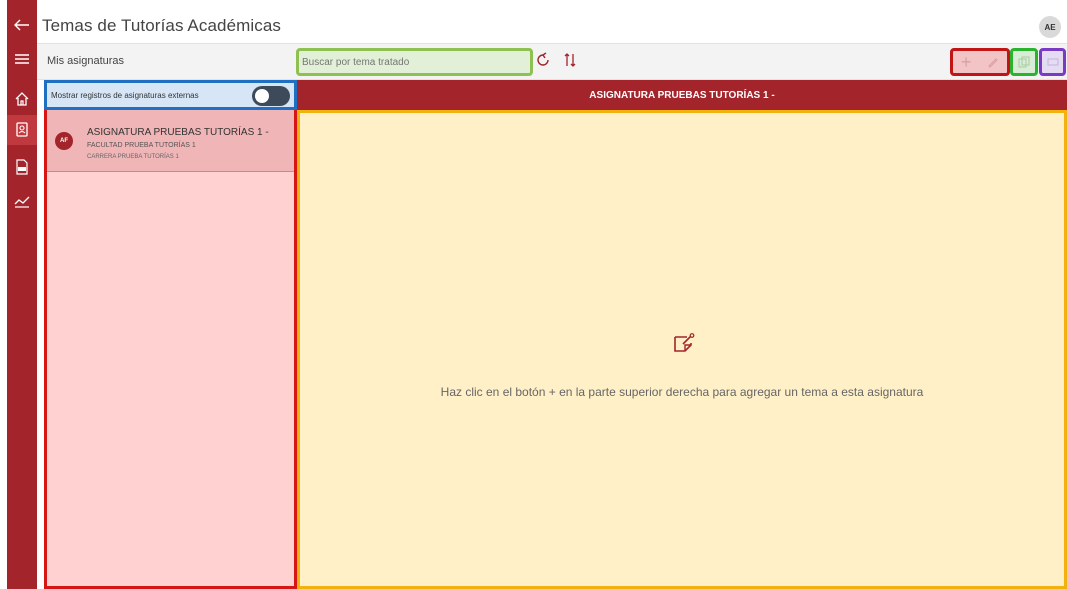  What do you see at coordinates (22, 167) in the screenshot?
I see `pdf-report-icon` at bounding box center [22, 167].